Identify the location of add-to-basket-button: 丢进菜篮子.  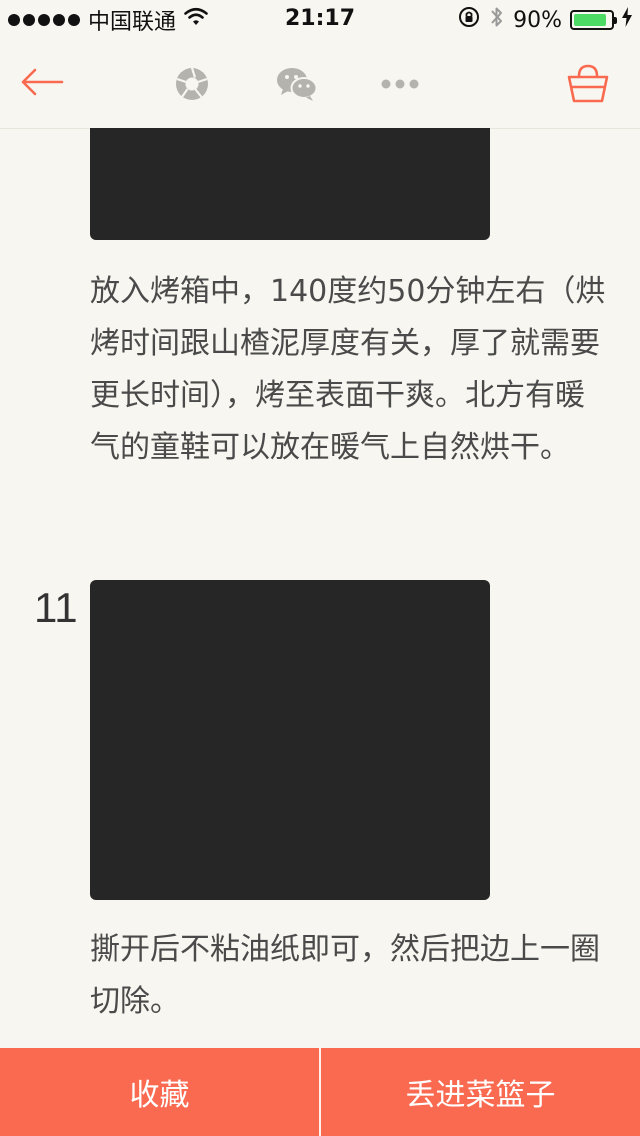
(480, 1092).